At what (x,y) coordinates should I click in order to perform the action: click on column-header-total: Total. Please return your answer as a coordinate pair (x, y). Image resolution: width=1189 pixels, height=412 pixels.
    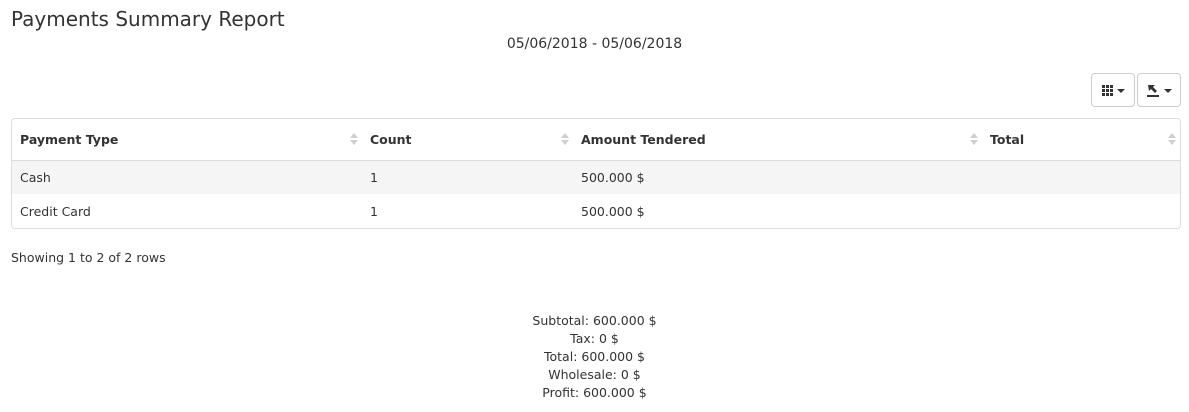
    Looking at the image, I should click on (1081, 140).